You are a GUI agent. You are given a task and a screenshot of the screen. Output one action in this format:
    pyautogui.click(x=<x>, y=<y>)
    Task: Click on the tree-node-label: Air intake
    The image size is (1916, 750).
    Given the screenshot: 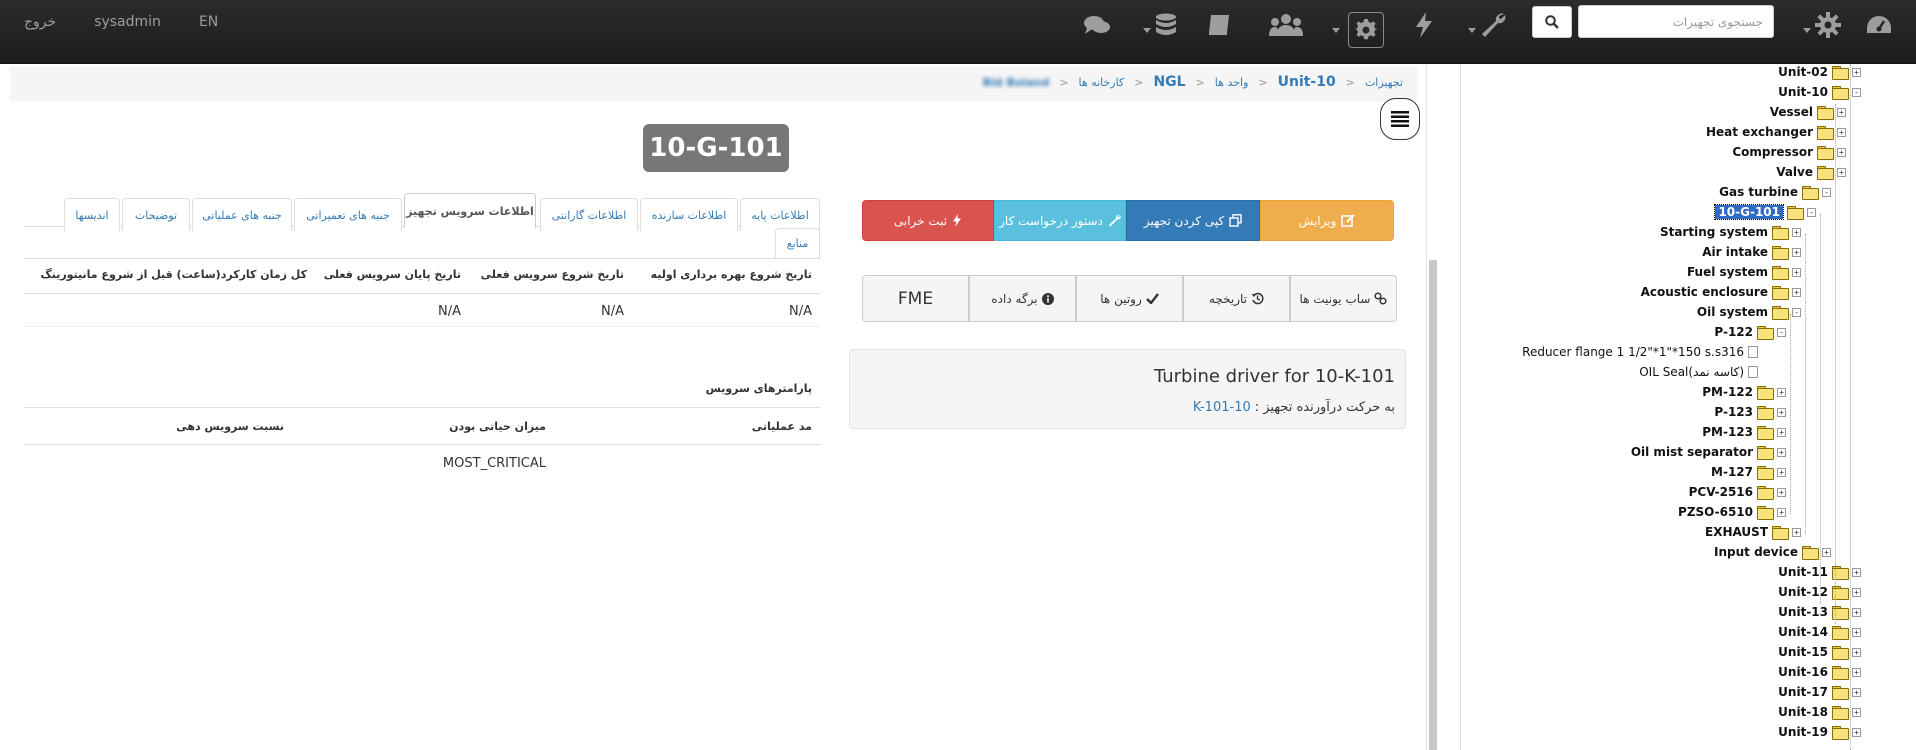 What is the action you would take?
    pyautogui.click(x=1735, y=252)
    